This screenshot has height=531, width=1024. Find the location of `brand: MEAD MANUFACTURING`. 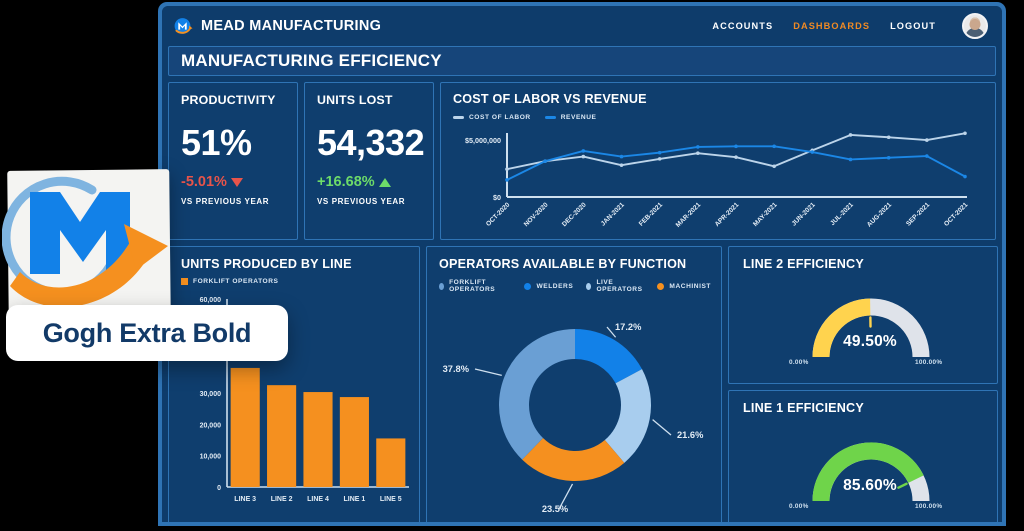

brand: MEAD MANUFACTURING is located at coordinates (276, 26).